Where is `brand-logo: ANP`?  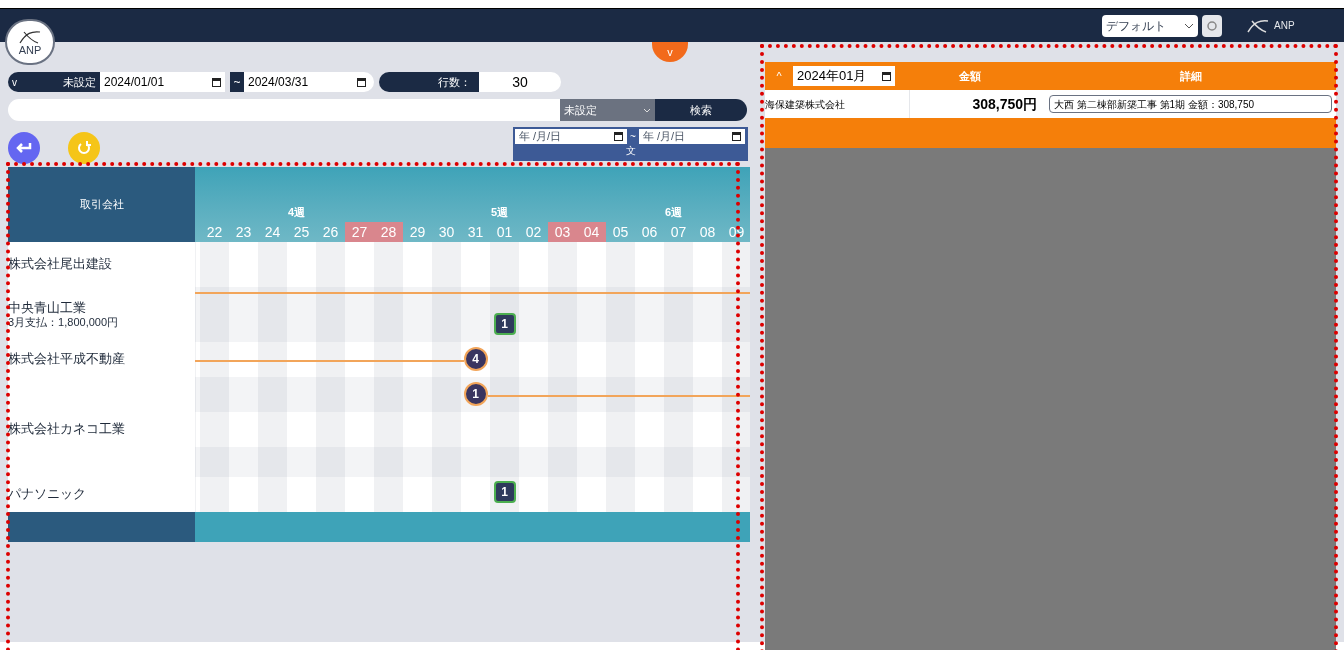
brand-logo: ANP is located at coordinates (1291, 25).